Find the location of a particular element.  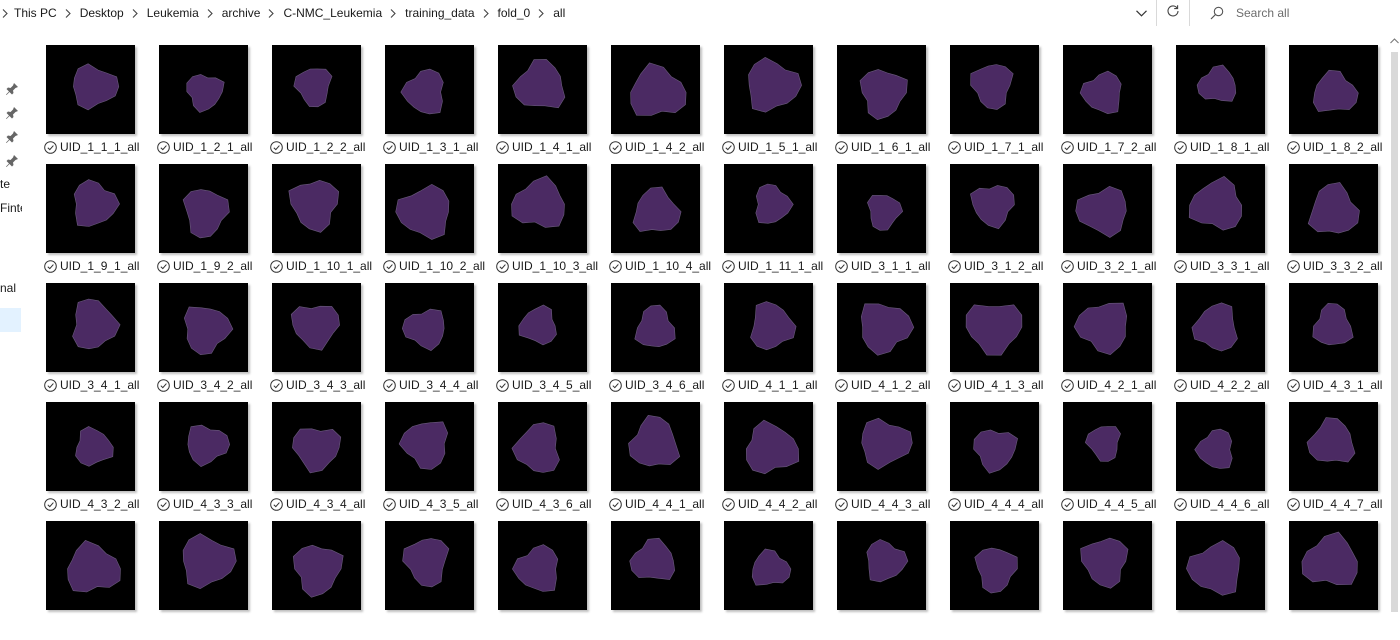

file-name-row: UID_1_10_2_all is located at coordinates (434, 266).